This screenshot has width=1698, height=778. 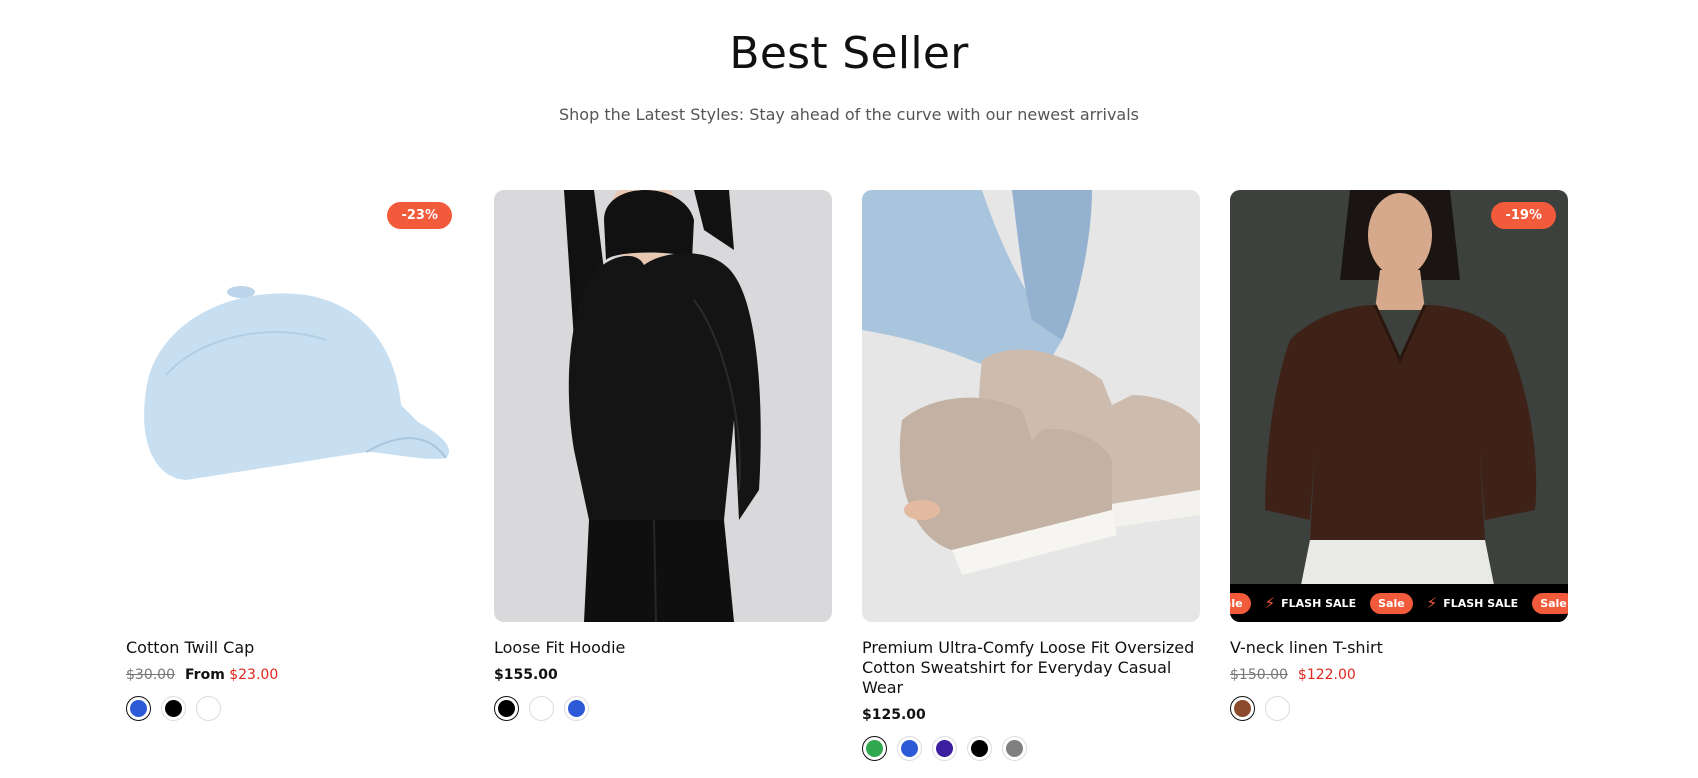 I want to click on color-swatch-green, so click(x=874, y=748).